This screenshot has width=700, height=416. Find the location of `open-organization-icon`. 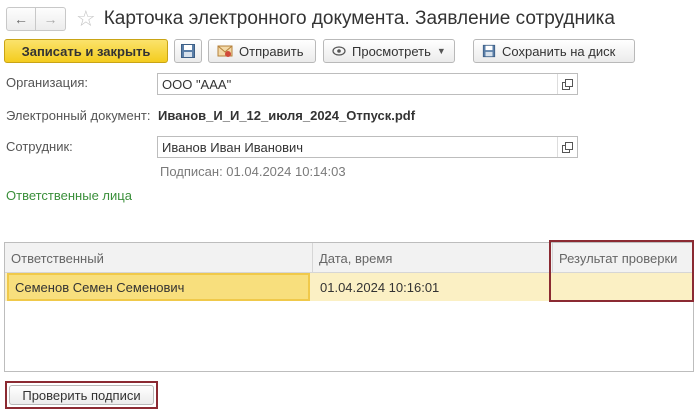

open-organization-icon is located at coordinates (567, 84).